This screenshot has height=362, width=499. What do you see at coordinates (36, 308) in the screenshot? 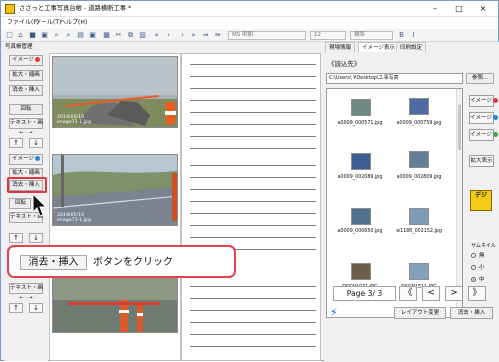
I see `down-arrow-button-3: ↓` at bounding box center [36, 308].